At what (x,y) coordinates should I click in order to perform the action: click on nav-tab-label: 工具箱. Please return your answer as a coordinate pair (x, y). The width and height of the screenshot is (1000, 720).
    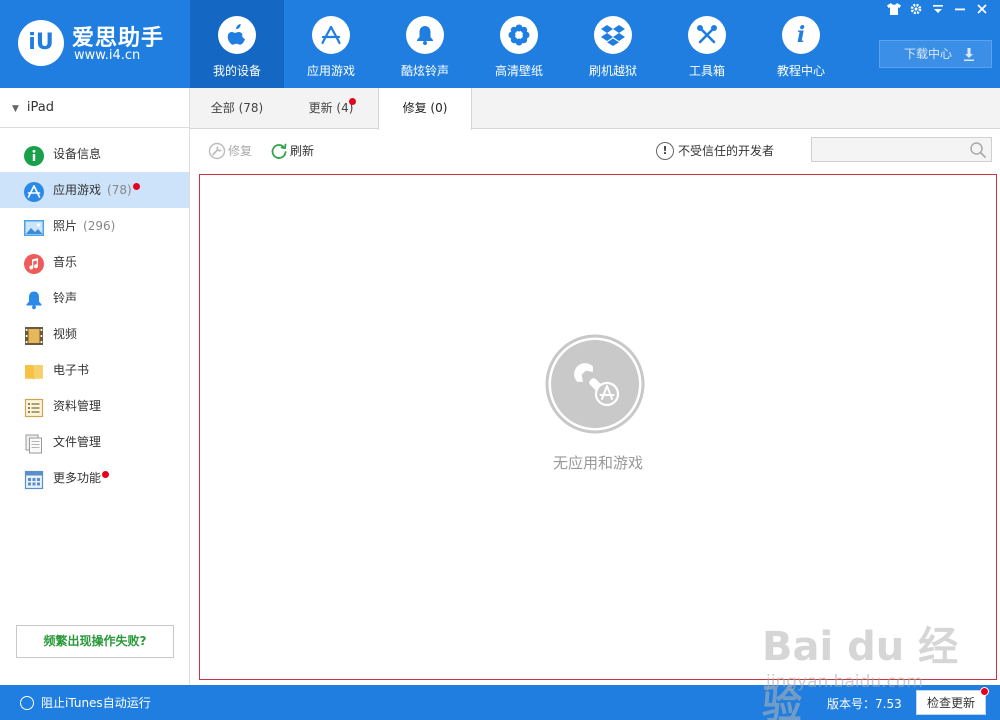
    Looking at the image, I should click on (706, 71).